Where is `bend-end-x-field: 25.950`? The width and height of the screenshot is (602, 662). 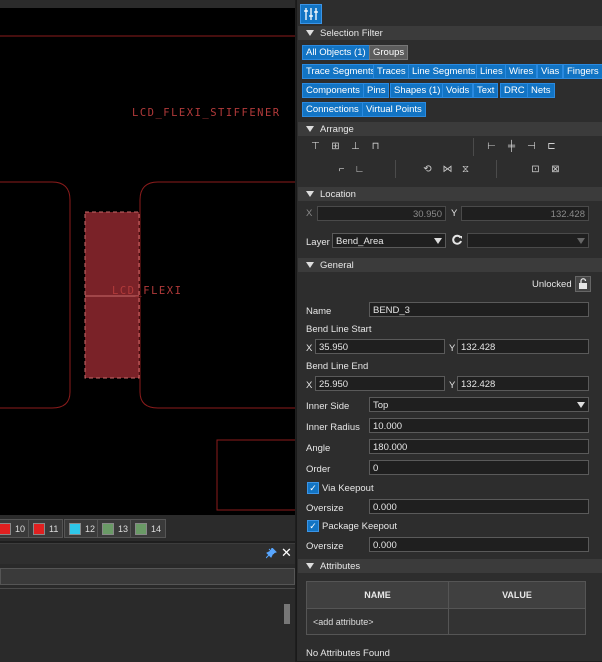 bend-end-x-field: 25.950 is located at coordinates (380, 383).